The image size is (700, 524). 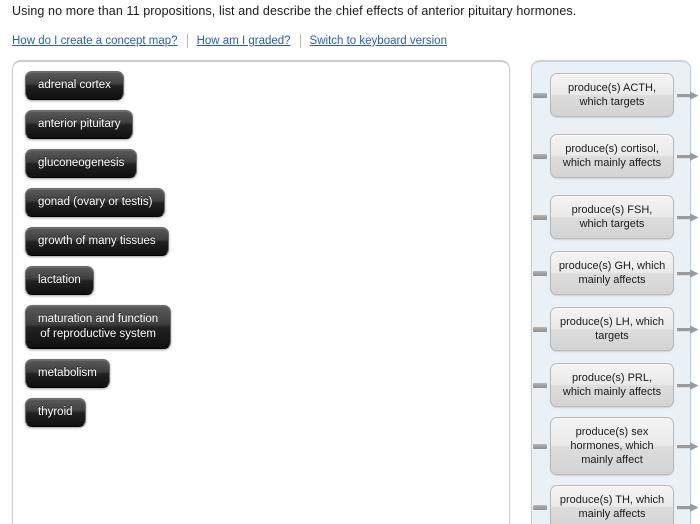 I want to click on linking-phrase-chip: produce(s) GH, which mainly affects, so click(x=612, y=273).